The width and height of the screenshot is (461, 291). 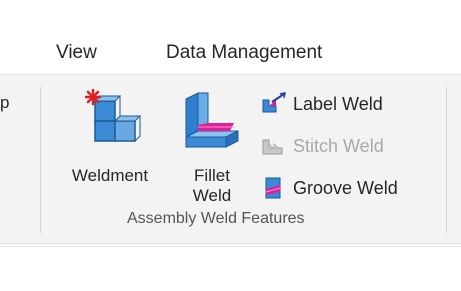 What do you see at coordinates (110, 175) in the screenshot?
I see `weldment-label: Weldment` at bounding box center [110, 175].